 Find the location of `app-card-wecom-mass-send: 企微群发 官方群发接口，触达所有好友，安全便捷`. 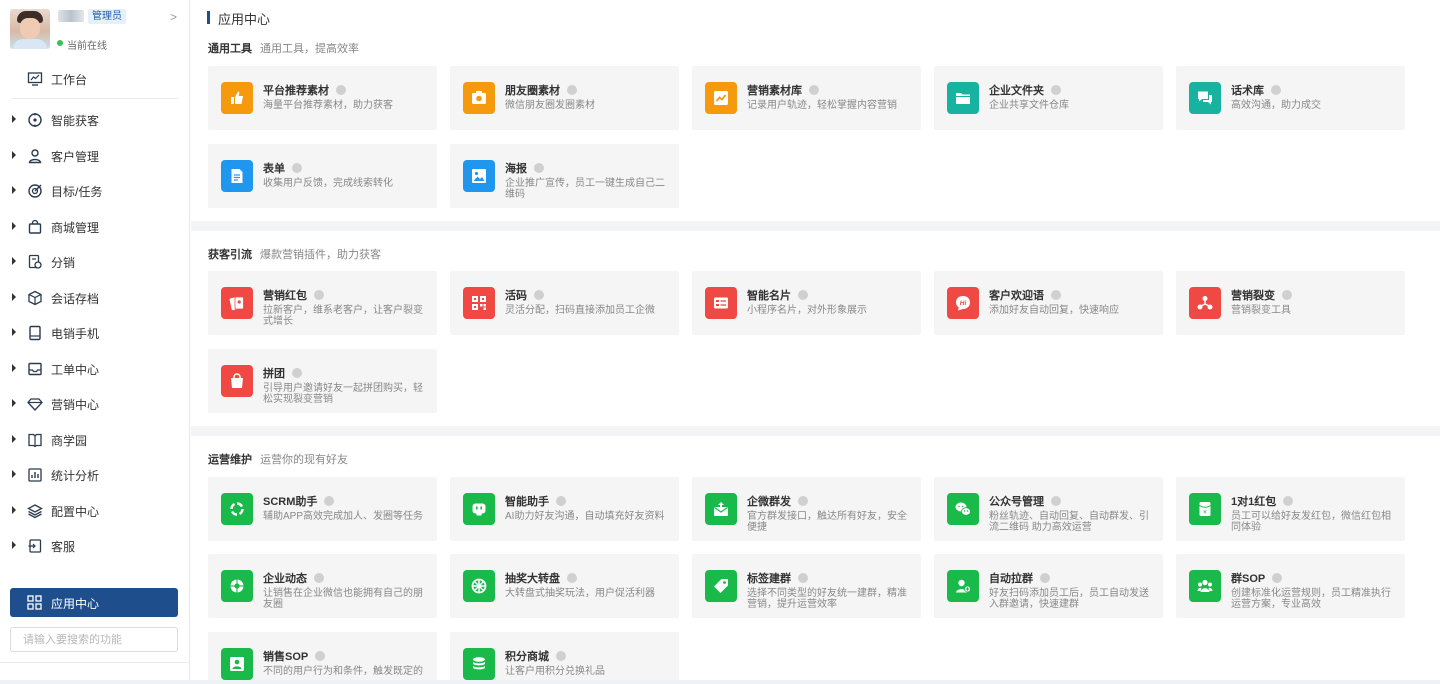

app-card-wecom-mass-send: 企微群发 官方群发接口，触达所有好友，安全便捷 is located at coordinates (806, 509).